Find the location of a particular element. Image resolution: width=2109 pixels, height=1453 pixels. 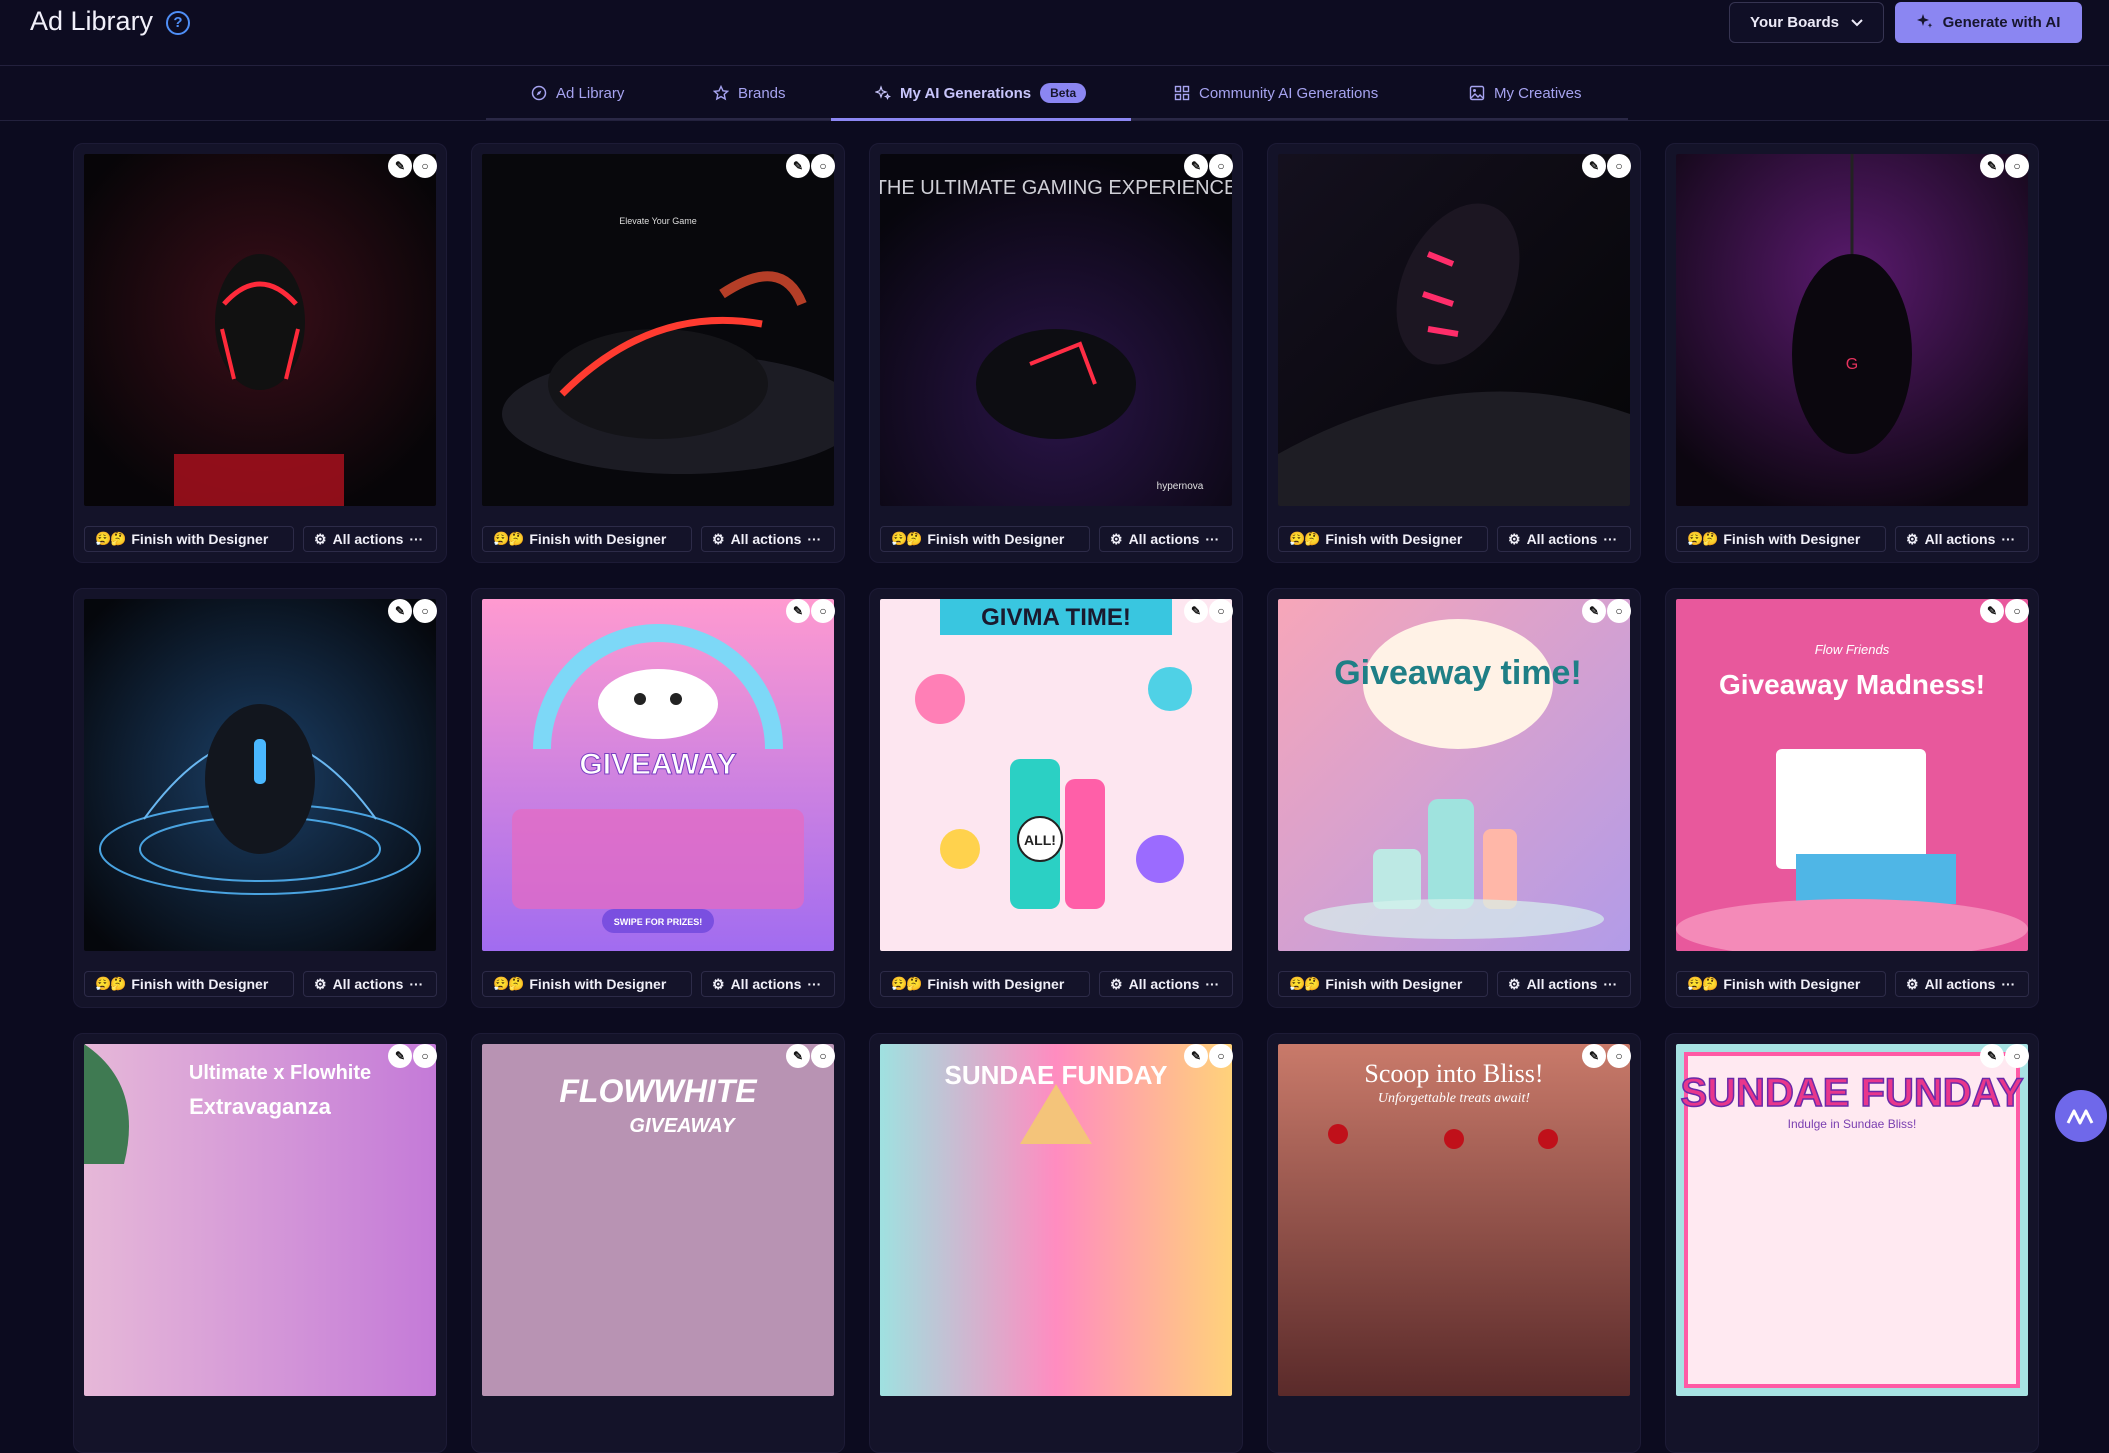

tab-brands: Brands is located at coordinates (749, 93).